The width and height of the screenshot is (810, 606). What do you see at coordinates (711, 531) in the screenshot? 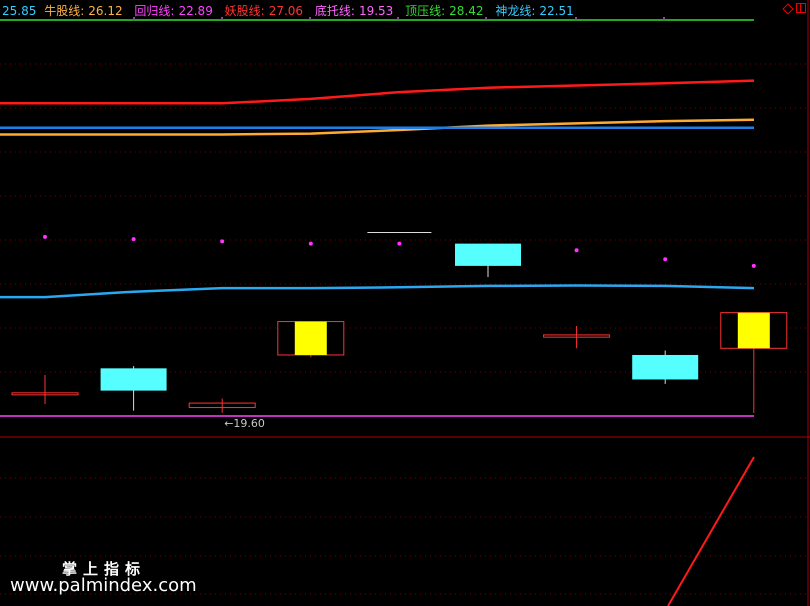
I see `lower-panel-line` at bounding box center [711, 531].